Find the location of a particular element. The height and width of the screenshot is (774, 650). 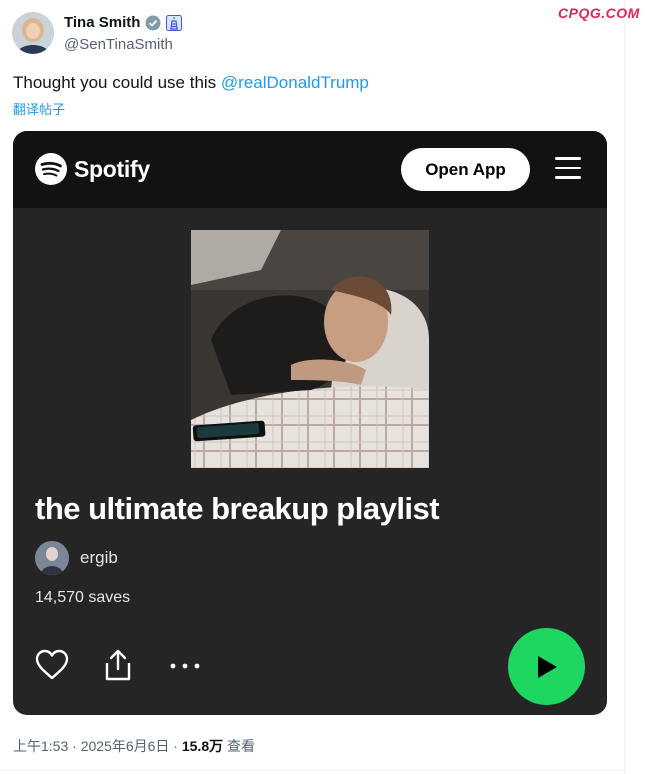

spotify-logo-icon is located at coordinates (51, 169).